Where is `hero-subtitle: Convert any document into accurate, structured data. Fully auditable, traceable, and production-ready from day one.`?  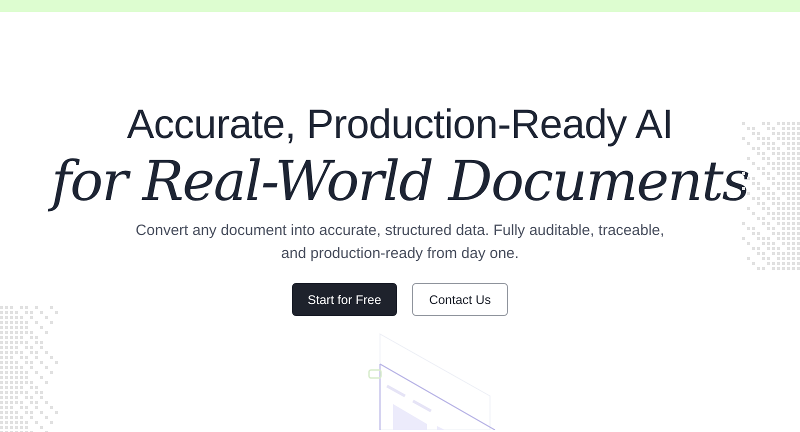
hero-subtitle: Convert any document into accurate, structured data. Fully auditable, traceable, and production-ready from day one. is located at coordinates (400, 242).